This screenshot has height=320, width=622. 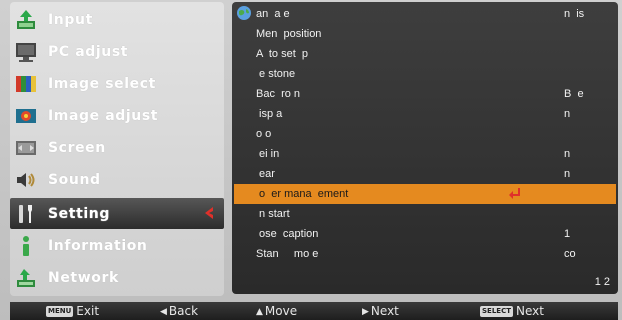 What do you see at coordinates (314, 311) in the screenshot?
I see `bottom-hint-bar: MENU Exit ◀ Back ▲︎ Move ▶ Next SELECT Next` at bounding box center [314, 311].